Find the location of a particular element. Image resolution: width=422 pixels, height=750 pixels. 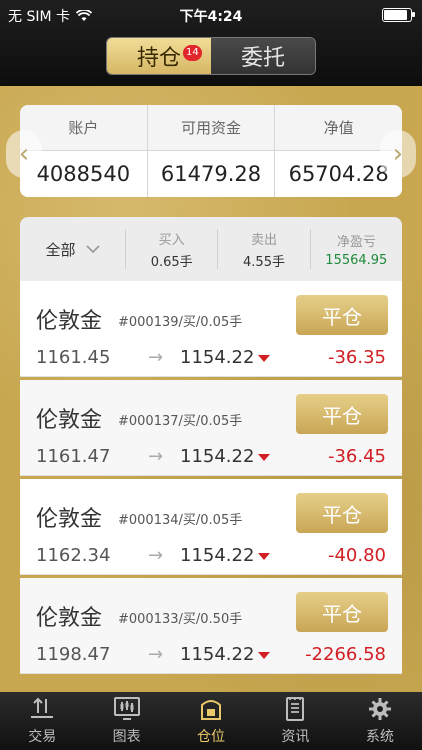

net-pnl-label: 净盈亏 is located at coordinates (356, 242).